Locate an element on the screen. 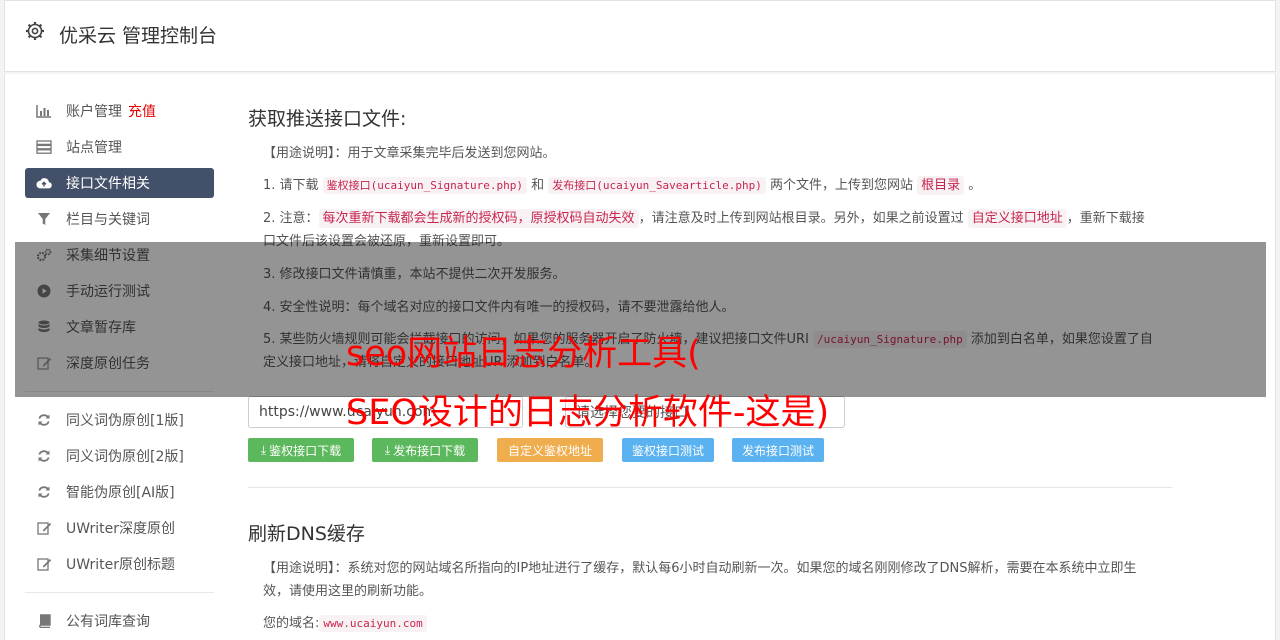  sidebar-item-label: 接口文件相关 is located at coordinates (108, 184).